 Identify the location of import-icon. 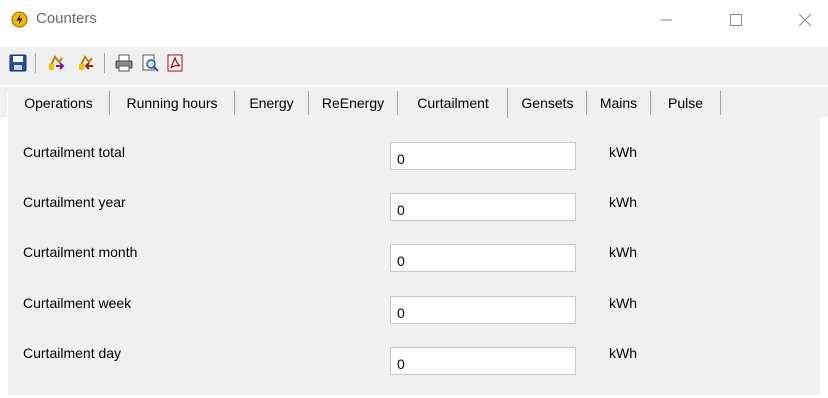
(86, 63).